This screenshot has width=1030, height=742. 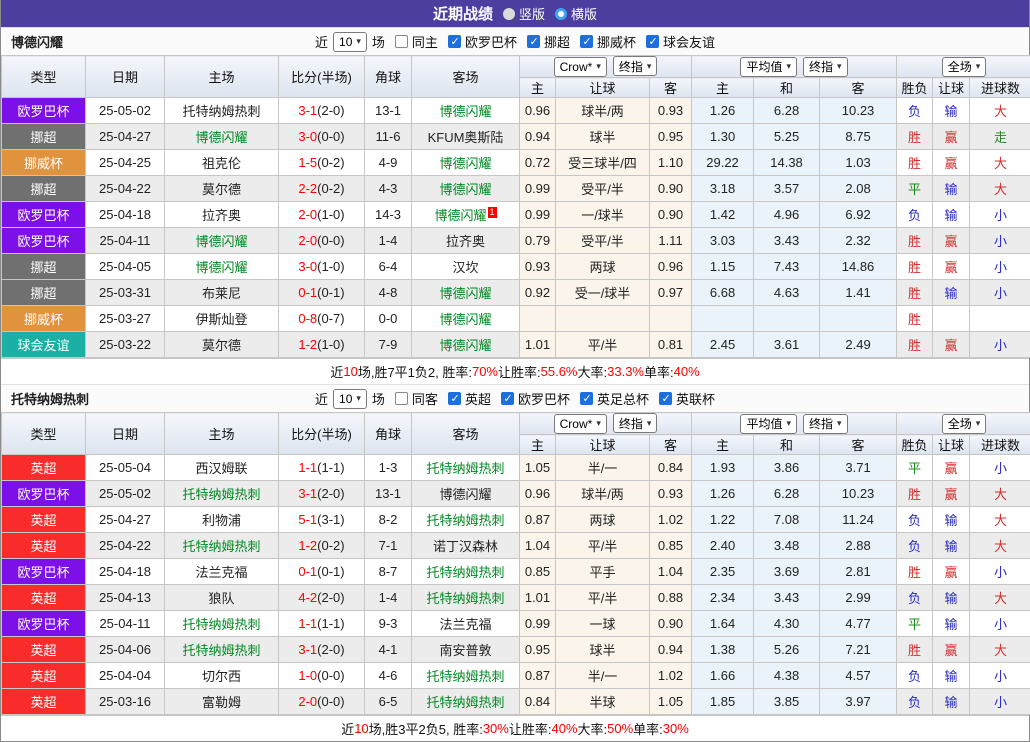 What do you see at coordinates (1000, 163) in the screenshot?
I see `result-goals: 大` at bounding box center [1000, 163].